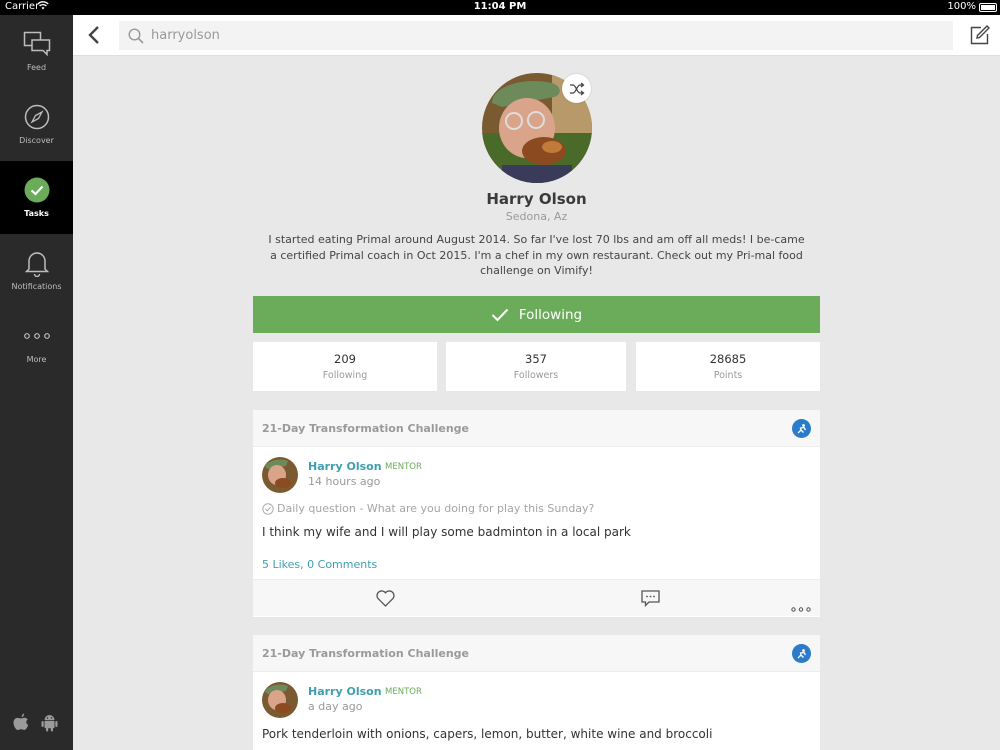 The width and height of the screenshot is (1000, 750). I want to click on sidebar-item-label: Feed, so click(36, 67).